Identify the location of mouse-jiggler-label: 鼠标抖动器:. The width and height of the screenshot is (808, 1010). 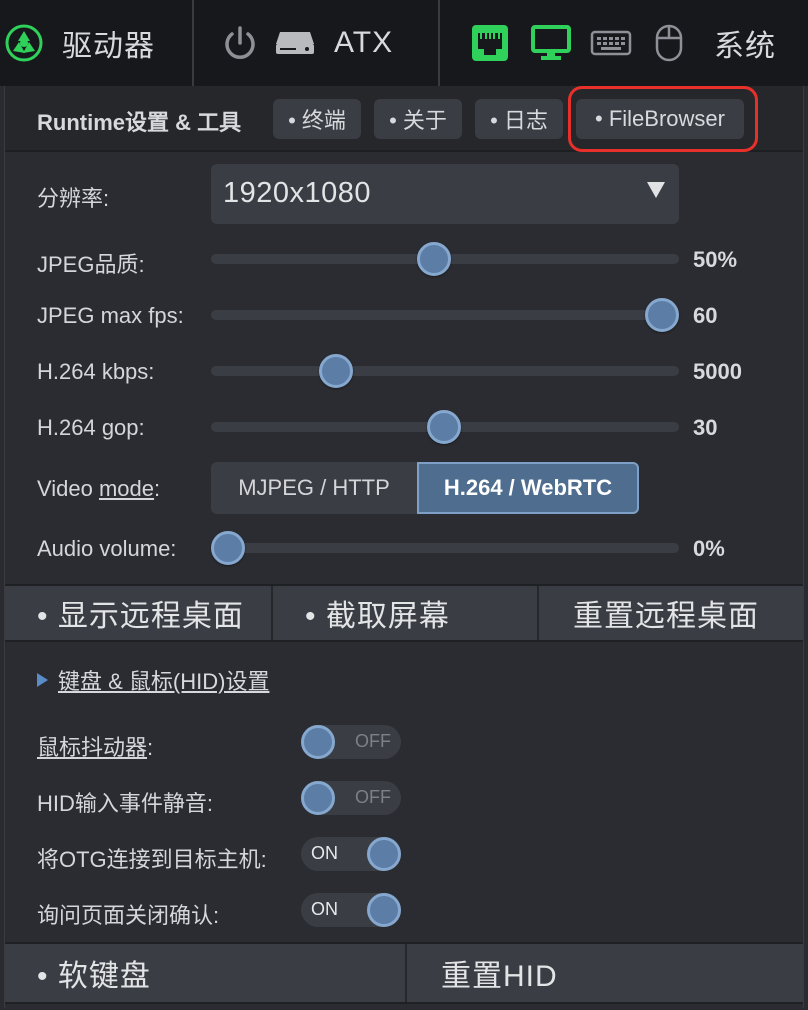
(95, 746).